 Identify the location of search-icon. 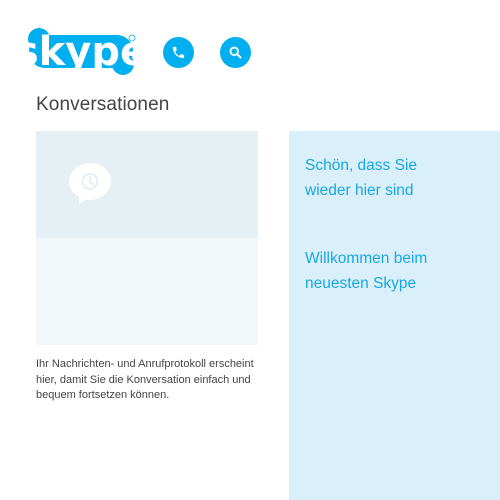
(235, 52).